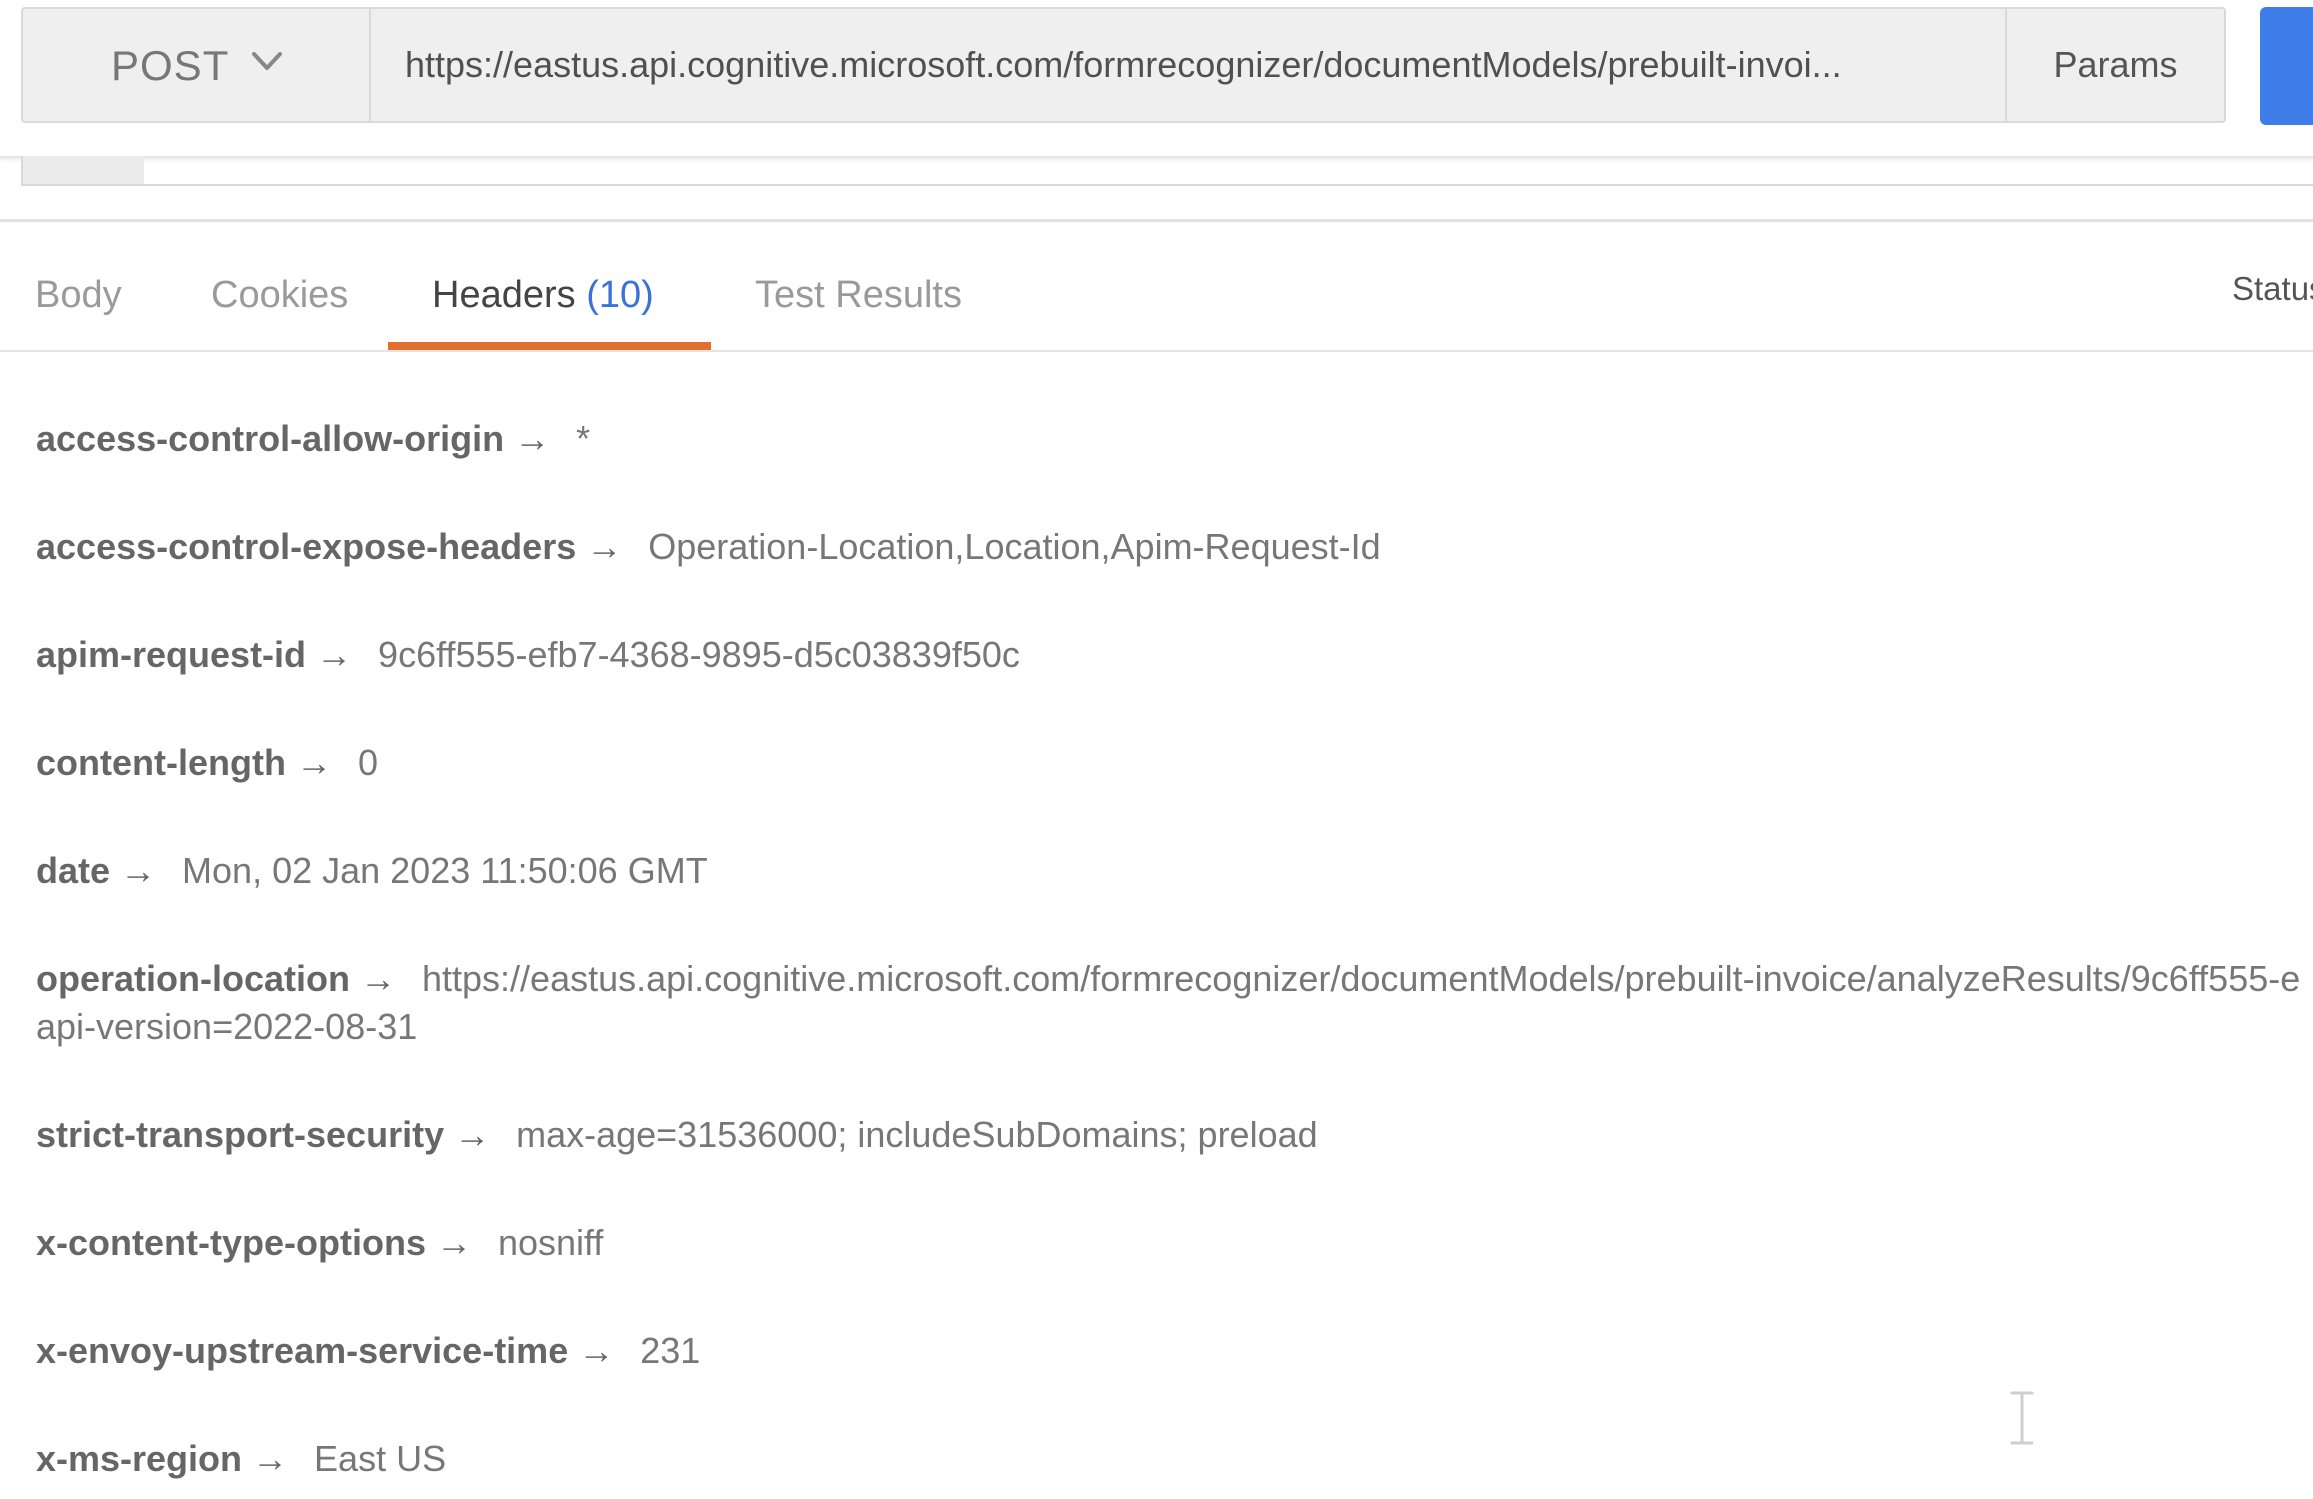 This screenshot has width=2313, height=1499. What do you see at coordinates (240, 1134) in the screenshot?
I see `header-key: strict-transport-security` at bounding box center [240, 1134].